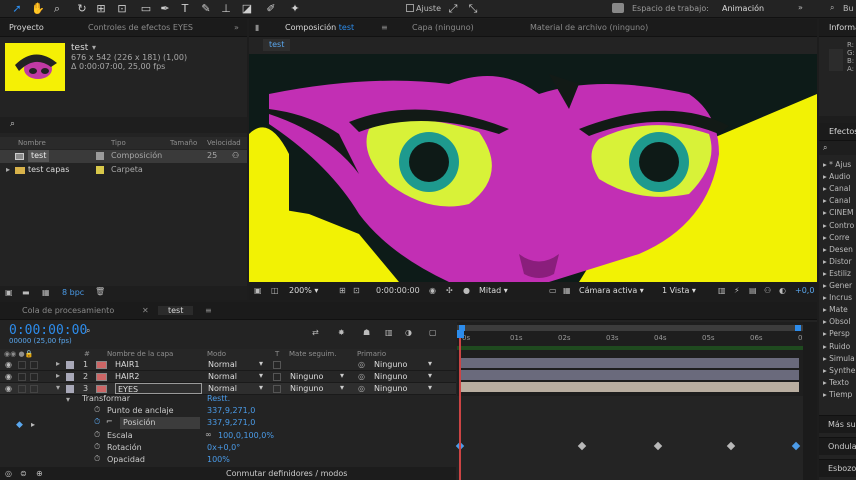 Image resolution: width=856 pixels, height=480 pixels. What do you see at coordinates (832, 8) in the screenshot?
I see `search-help-icon: ⌕` at bounding box center [832, 8].